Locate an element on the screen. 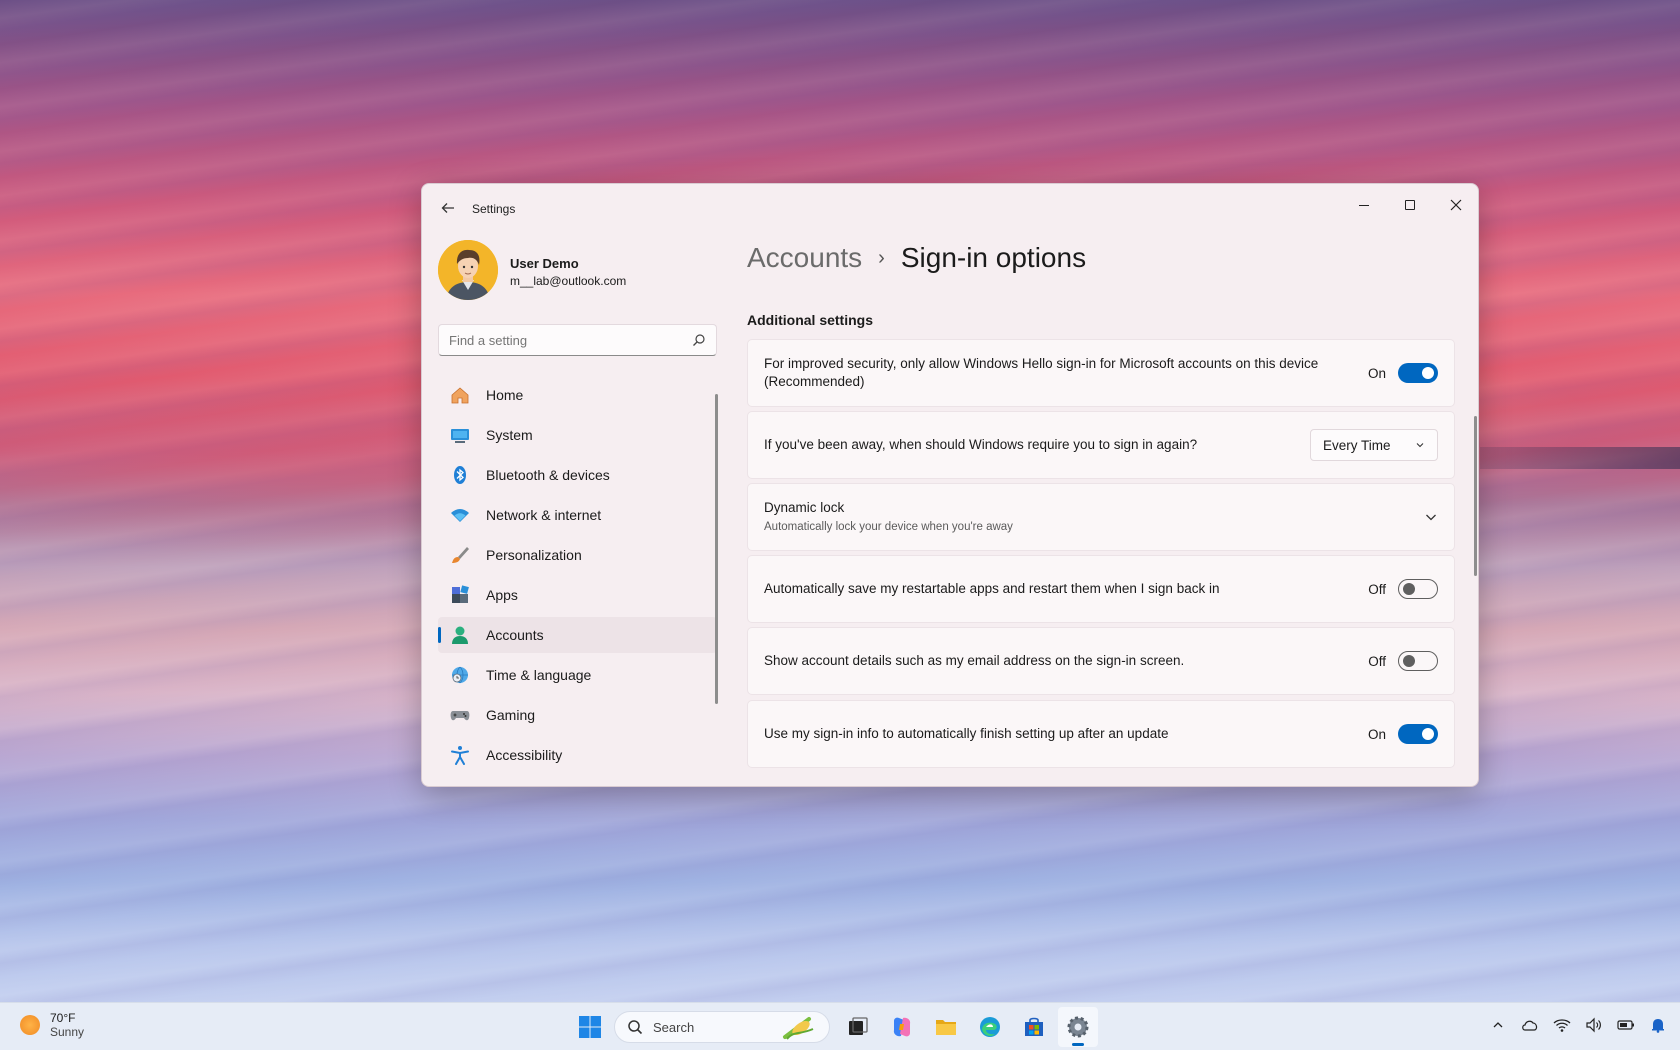 The image size is (1680, 1050). search-input is located at coordinates (564, 340).